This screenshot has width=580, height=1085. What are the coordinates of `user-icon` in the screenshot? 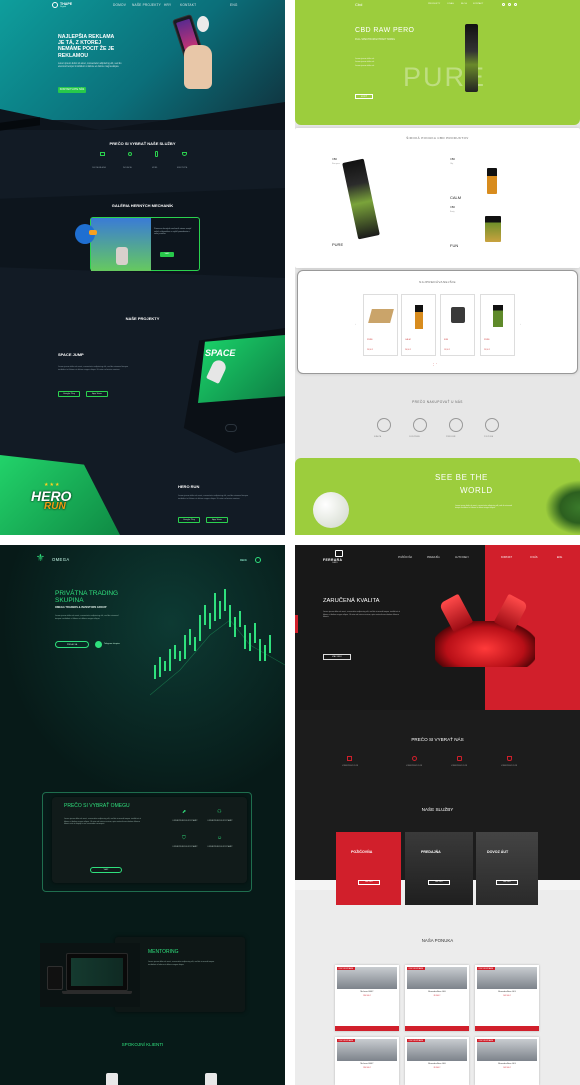 It's located at (509, 4).